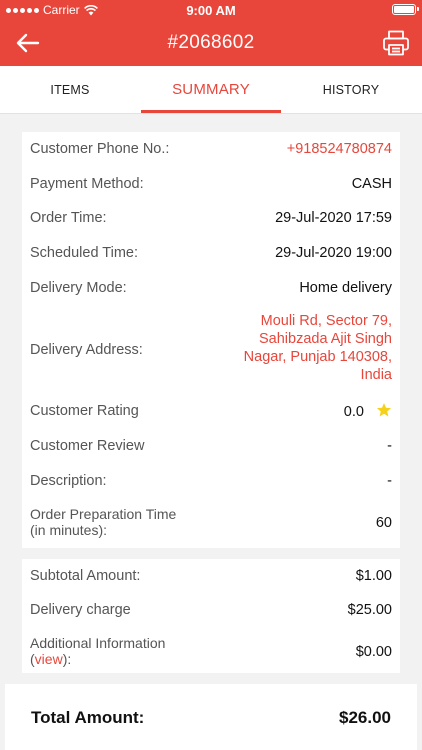 The image size is (422, 750). Describe the element at coordinates (333, 253) in the screenshot. I see `scheduled-time-value: 29-Jul-2020 19:00` at that location.